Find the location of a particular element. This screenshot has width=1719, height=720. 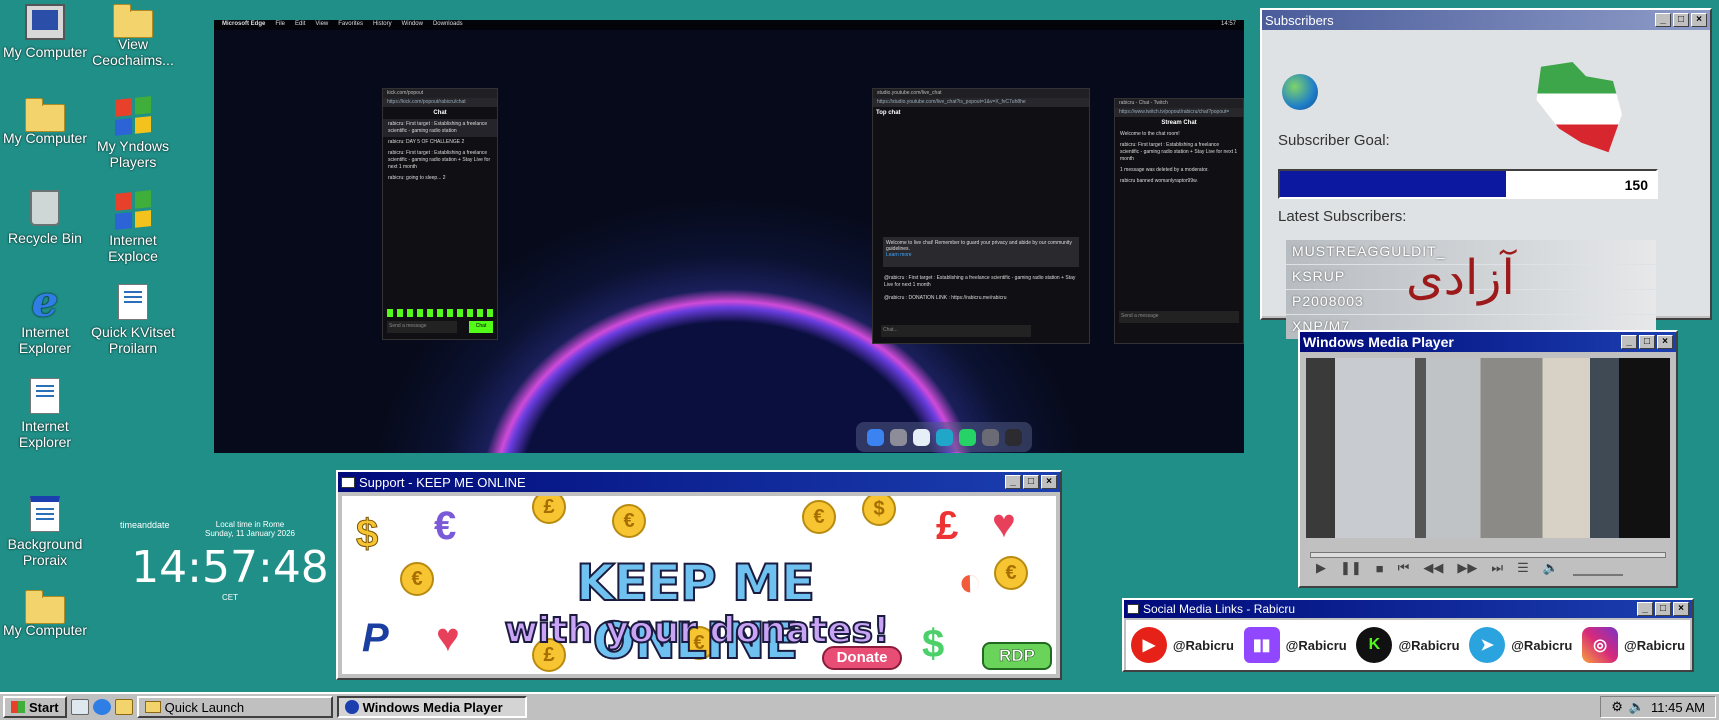

desktop-icon-my-computer-2: My Computer is located at coordinates (45, 122).